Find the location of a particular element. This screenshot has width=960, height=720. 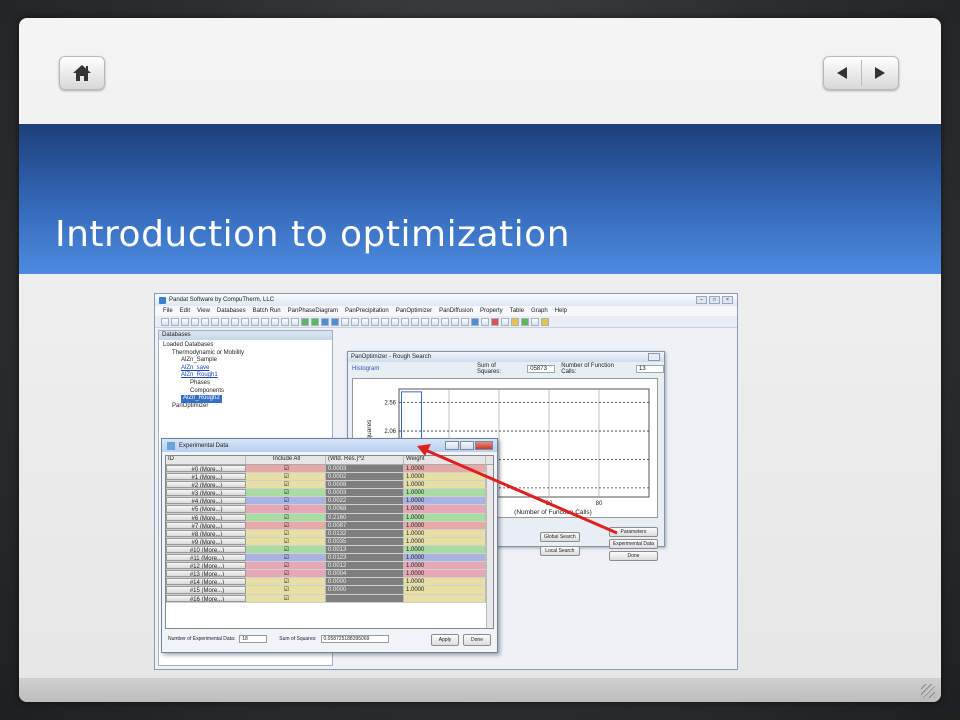

row-id-button: #14 (More...) is located at coordinates (206, 582).